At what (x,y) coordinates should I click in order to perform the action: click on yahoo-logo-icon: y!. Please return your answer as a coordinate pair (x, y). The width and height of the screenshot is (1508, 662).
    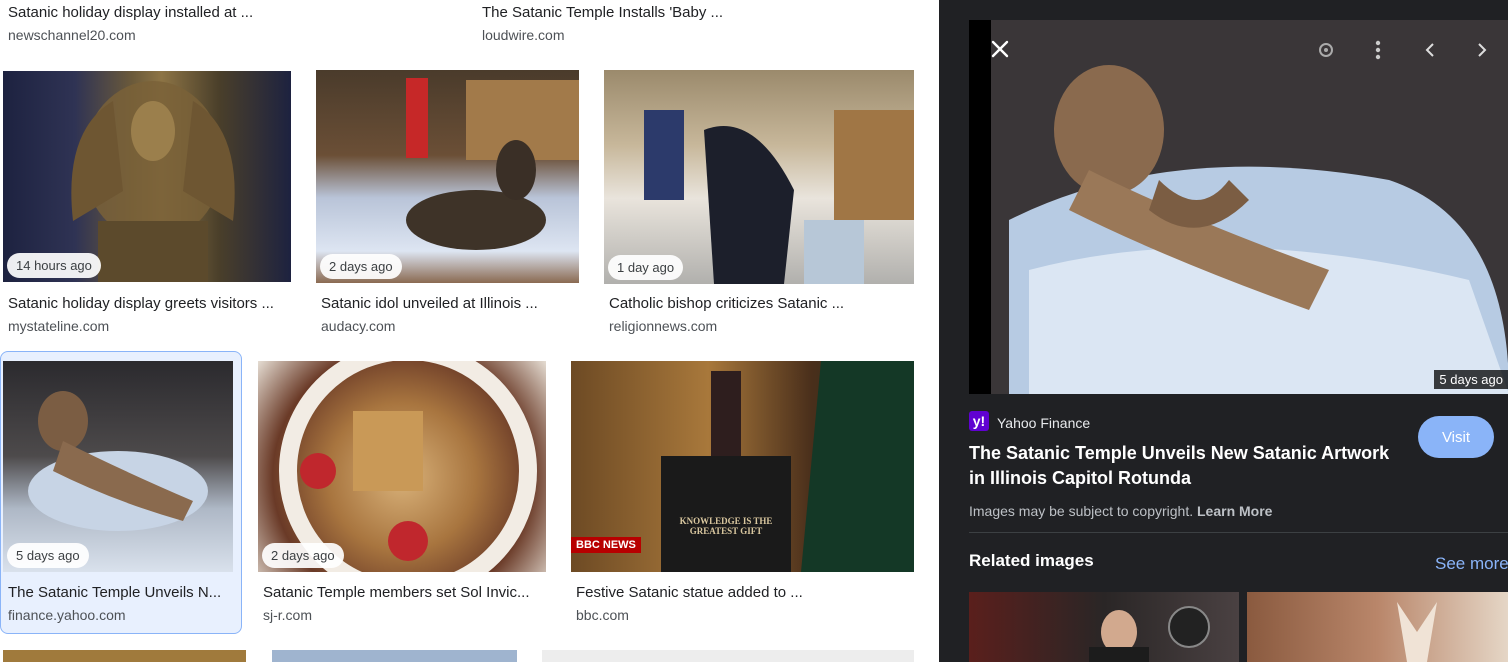
    Looking at the image, I should click on (979, 421).